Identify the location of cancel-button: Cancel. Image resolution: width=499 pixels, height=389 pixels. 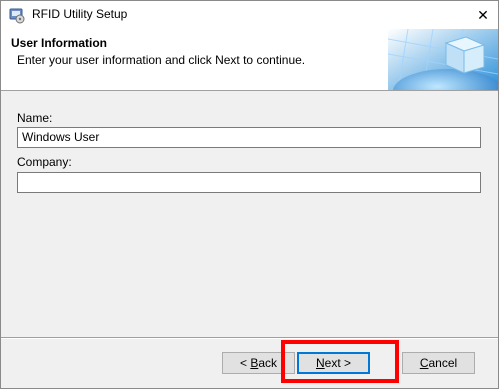
(438, 363).